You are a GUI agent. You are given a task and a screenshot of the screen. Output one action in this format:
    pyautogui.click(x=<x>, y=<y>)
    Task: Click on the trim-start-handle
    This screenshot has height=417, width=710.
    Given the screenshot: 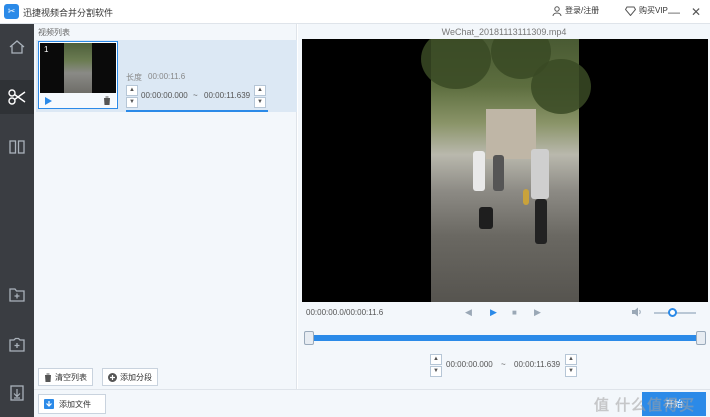 What is the action you would take?
    pyautogui.click(x=309, y=338)
    